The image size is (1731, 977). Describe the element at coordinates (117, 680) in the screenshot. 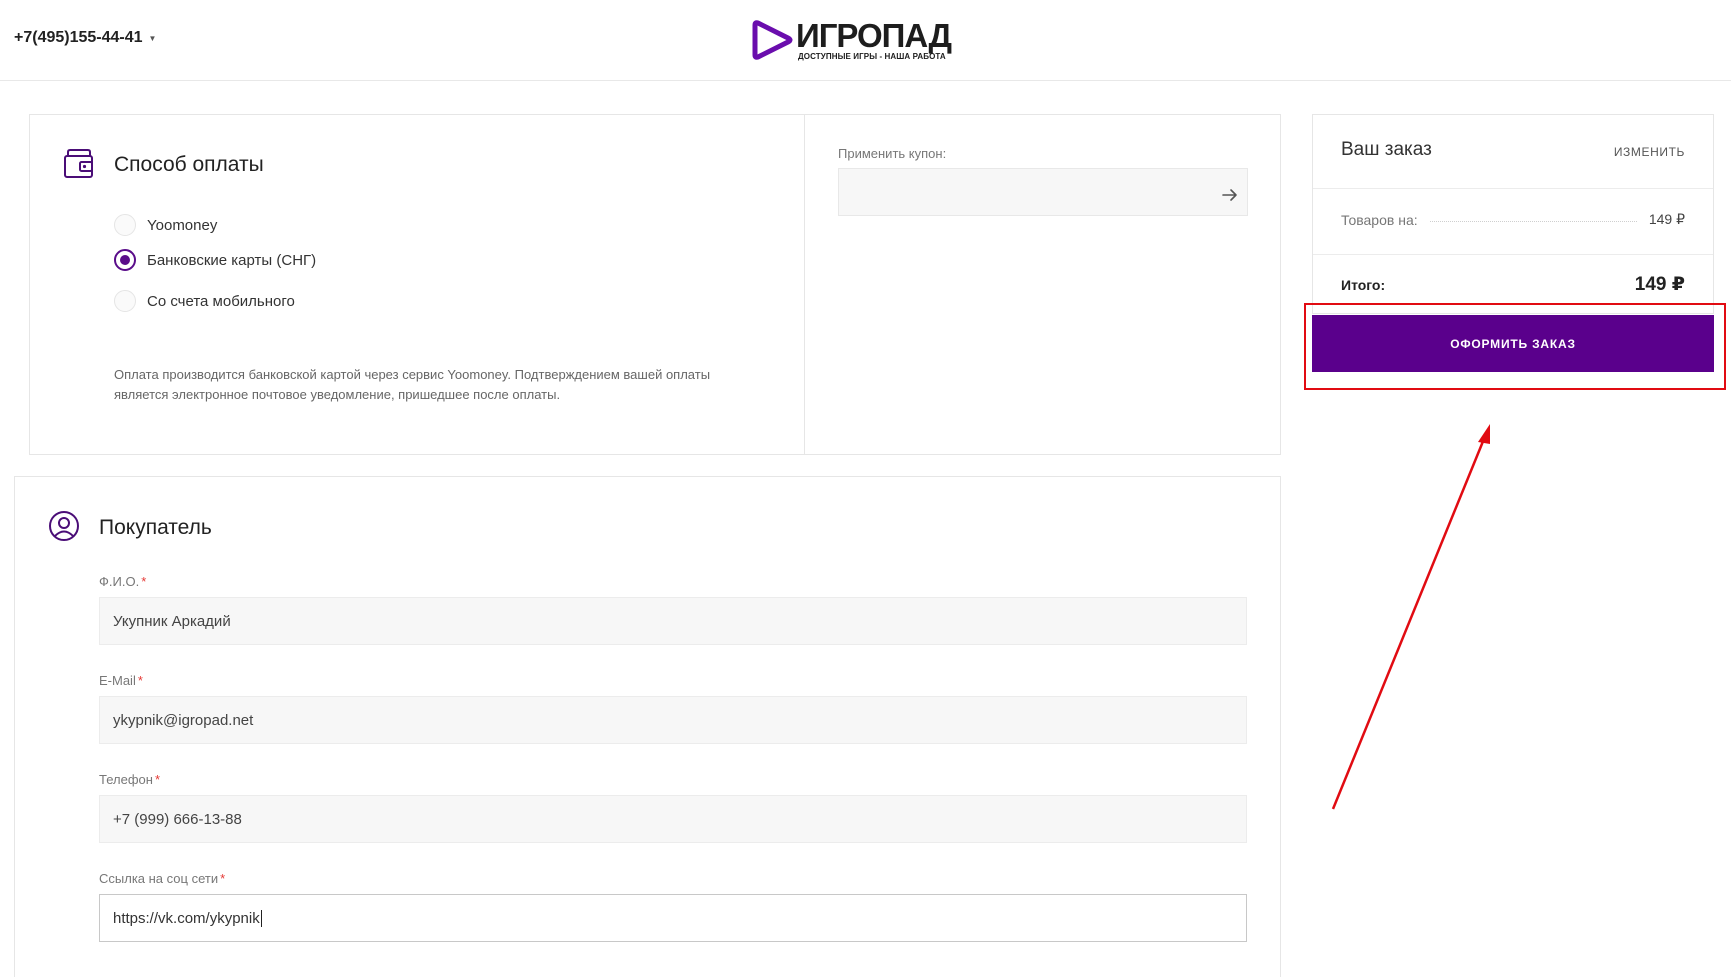

I see `email-label-text: E-Mail` at that location.